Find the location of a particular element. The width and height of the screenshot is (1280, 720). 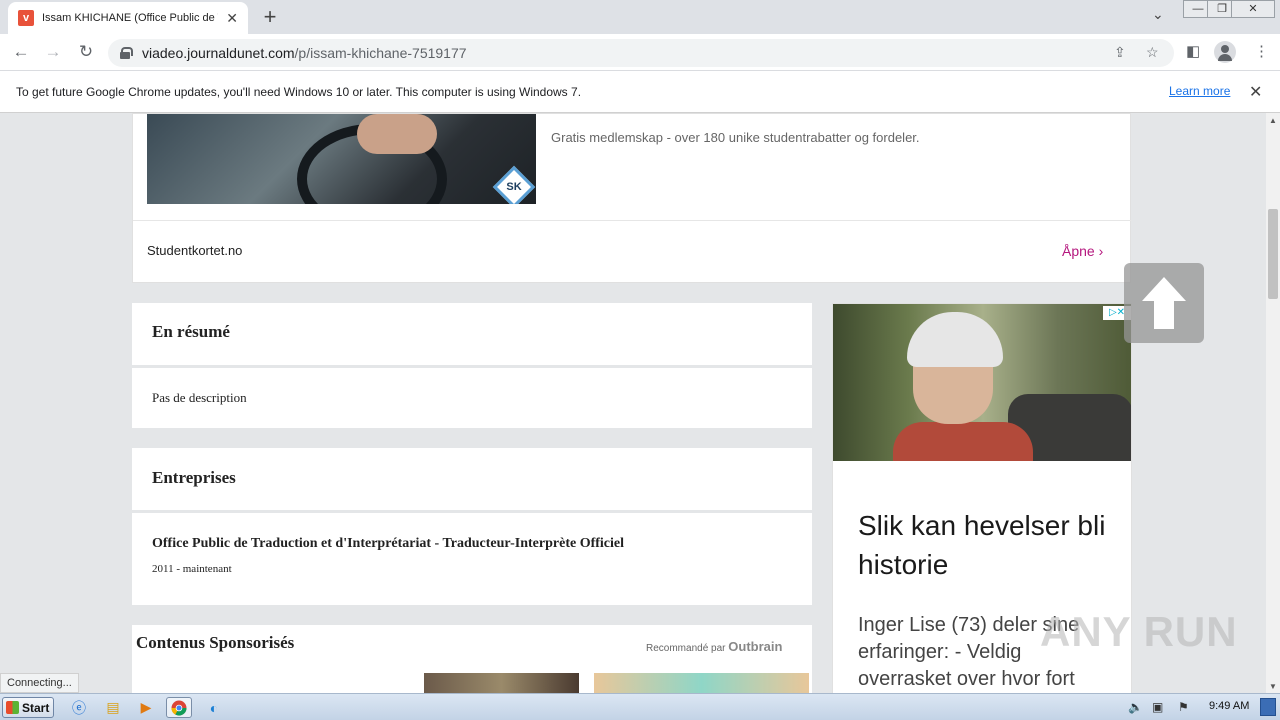

chrome-icon is located at coordinates (179, 707).